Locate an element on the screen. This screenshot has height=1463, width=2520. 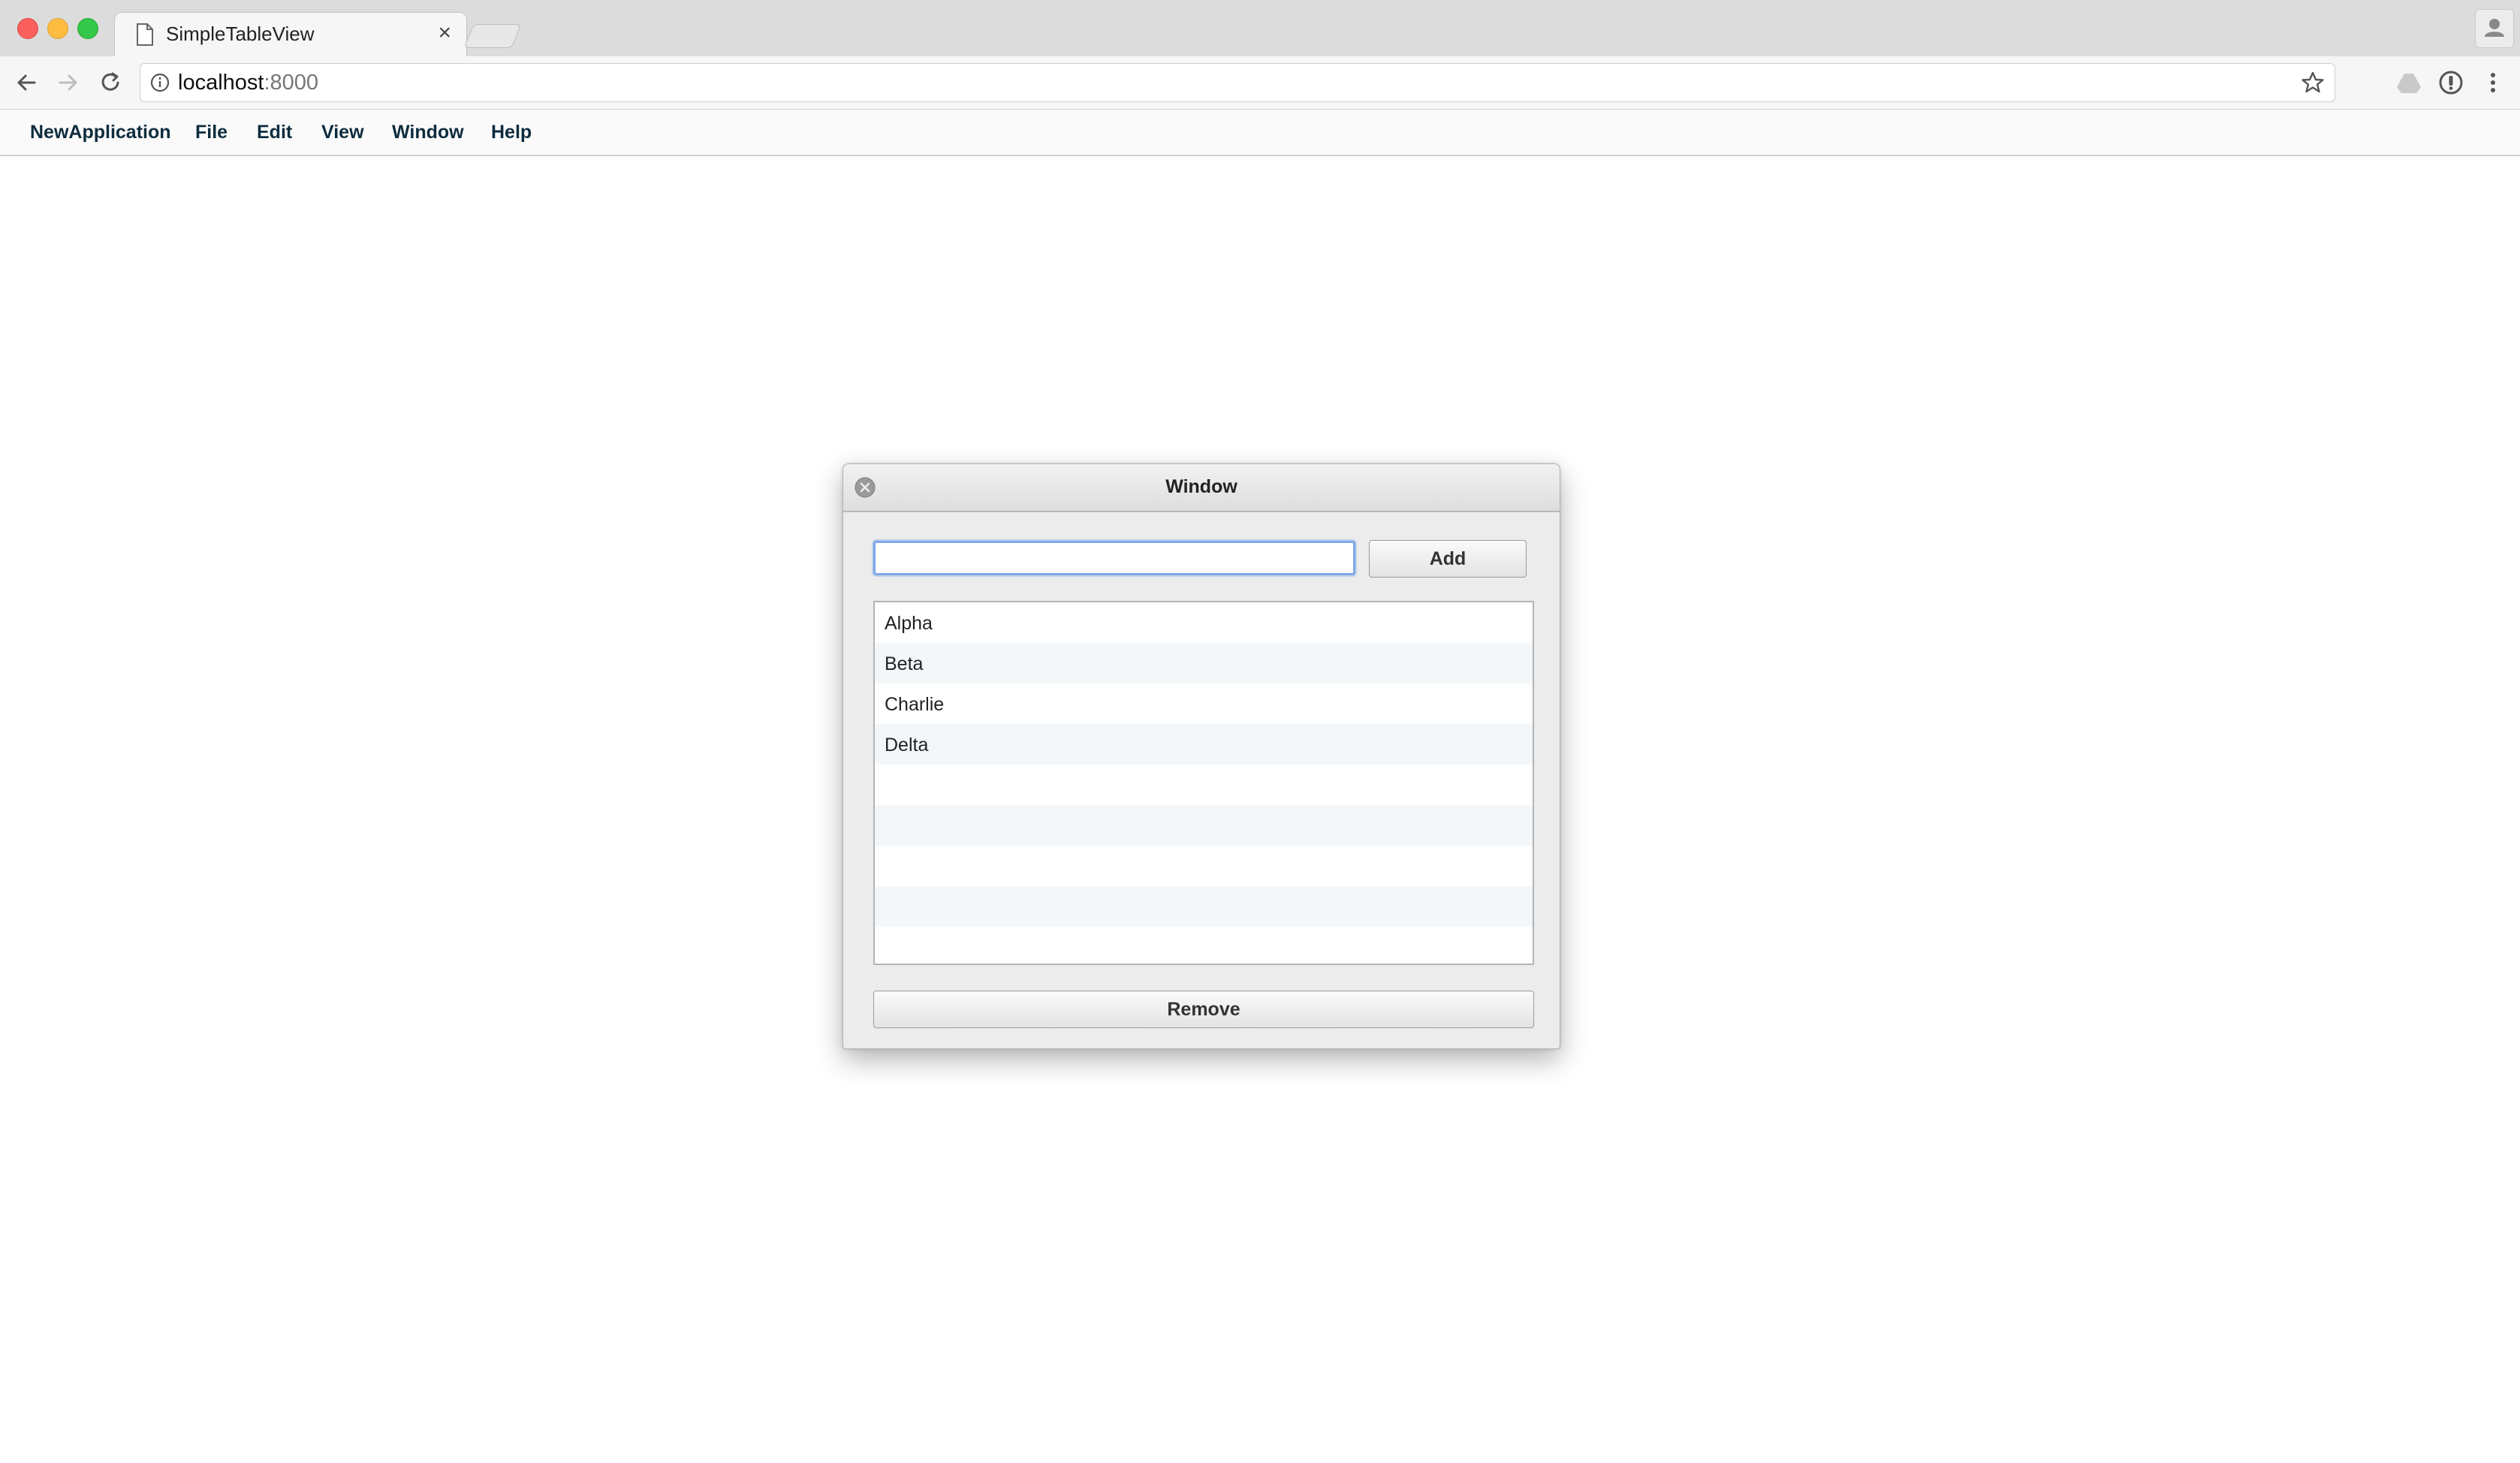
menu-newapplication: NewApplication is located at coordinates (100, 132).